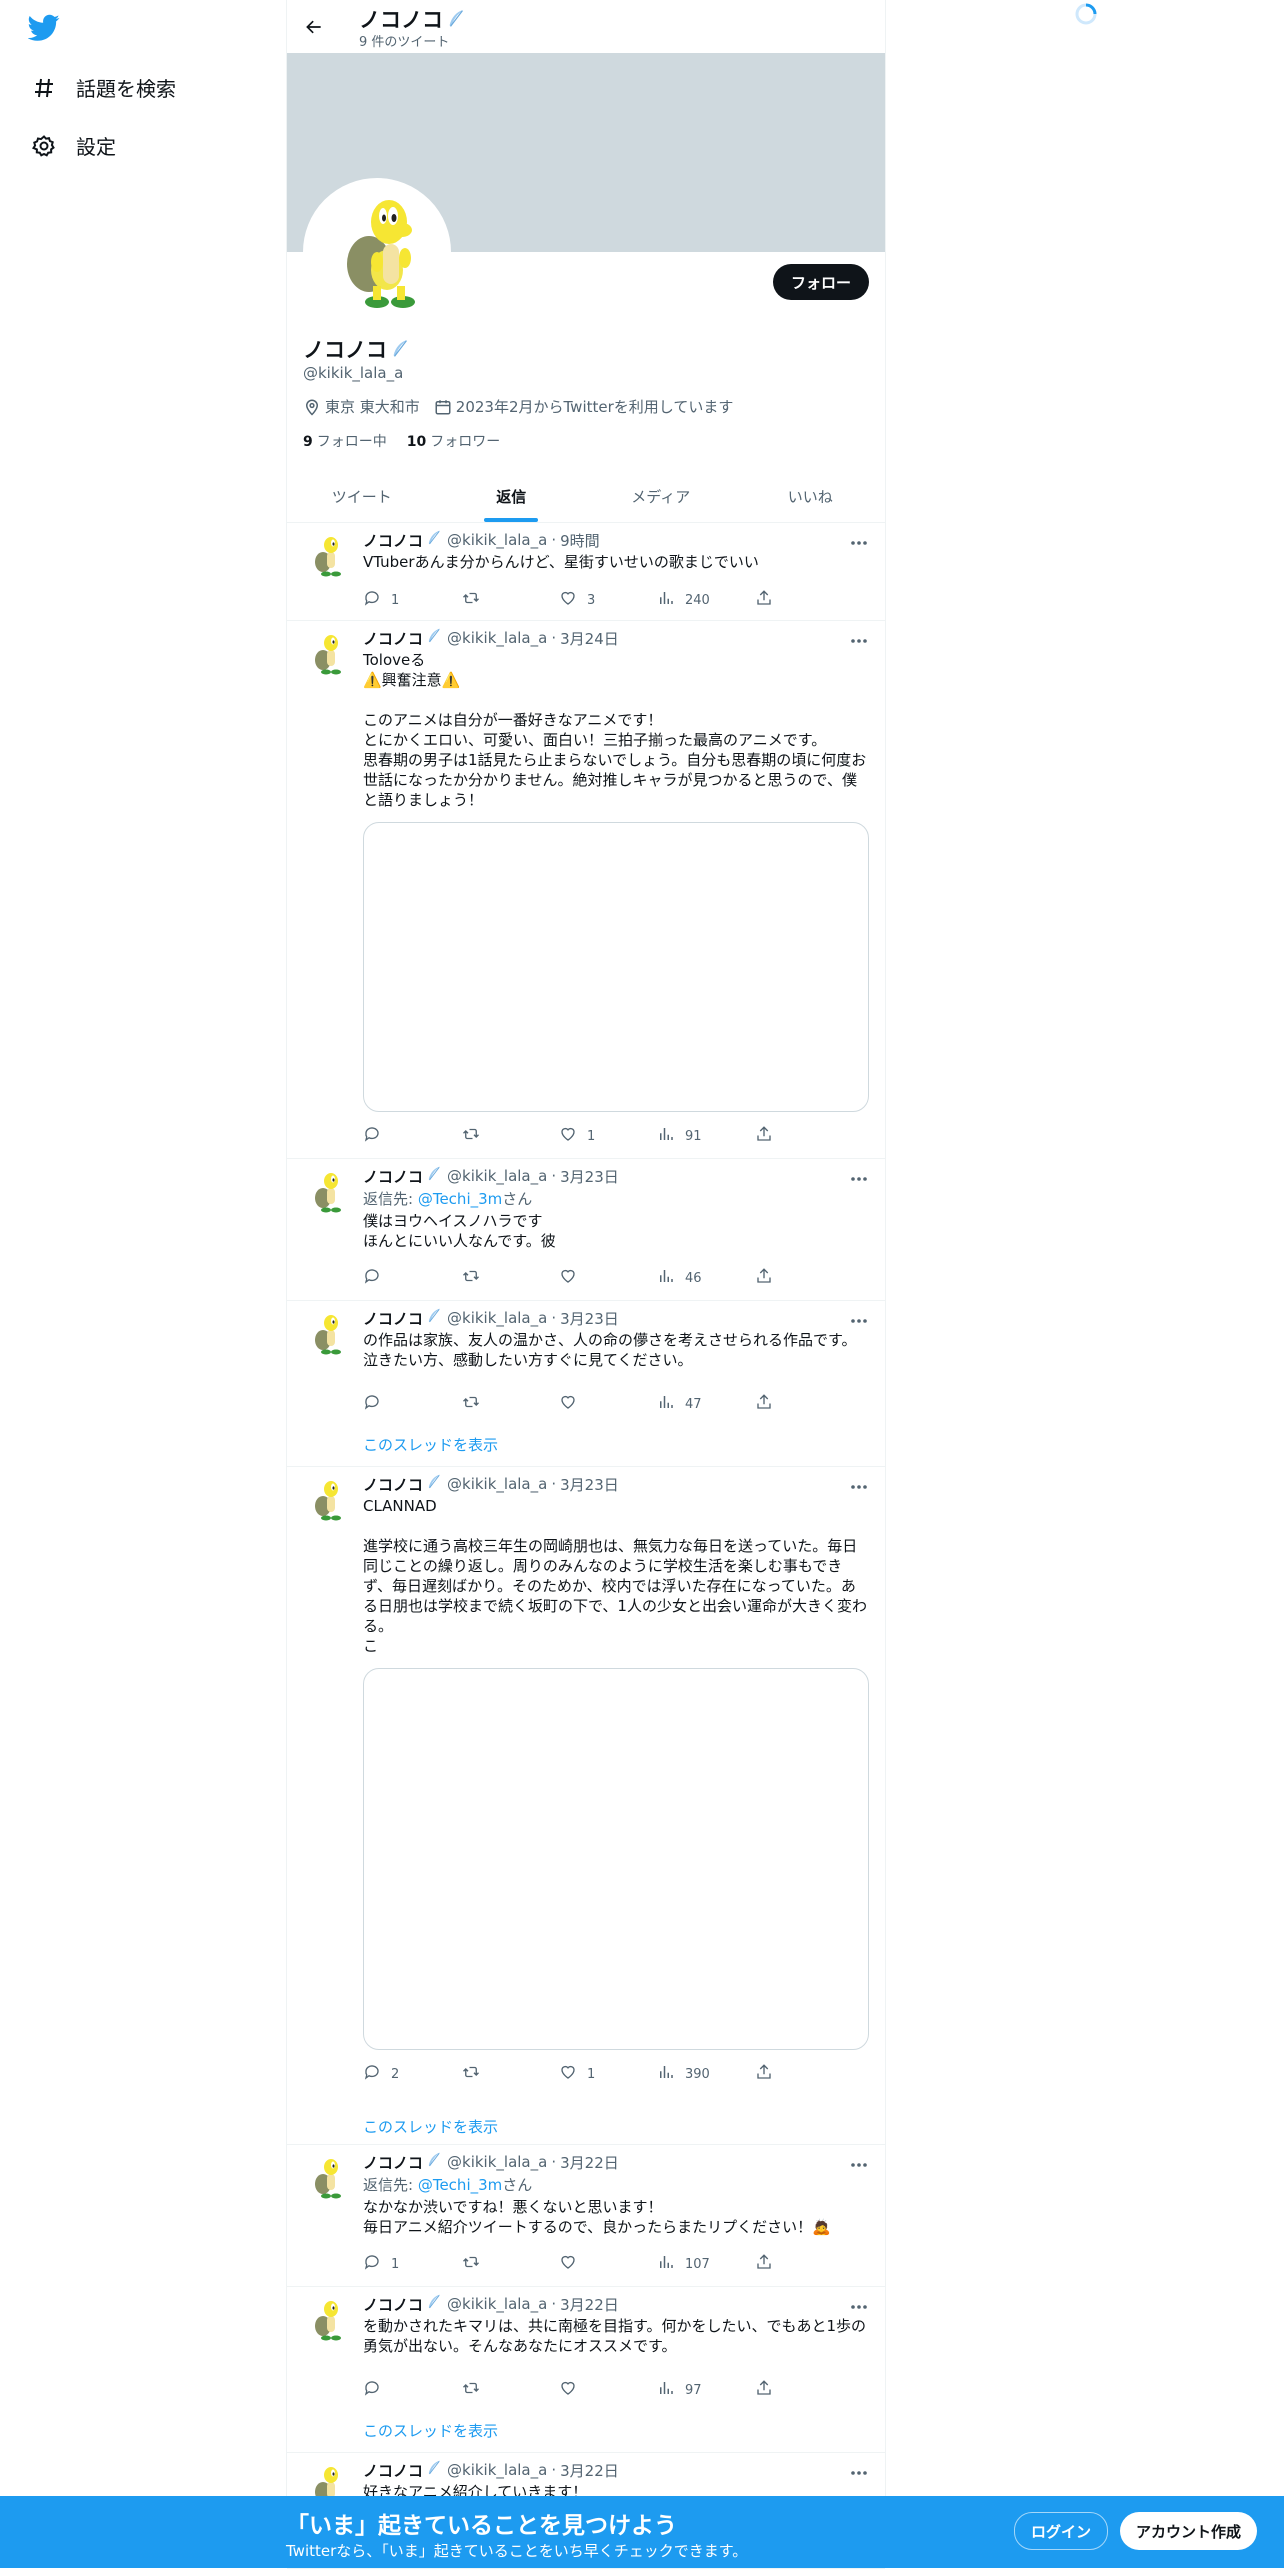  I want to click on login-button: ログイン, so click(1061, 2531).